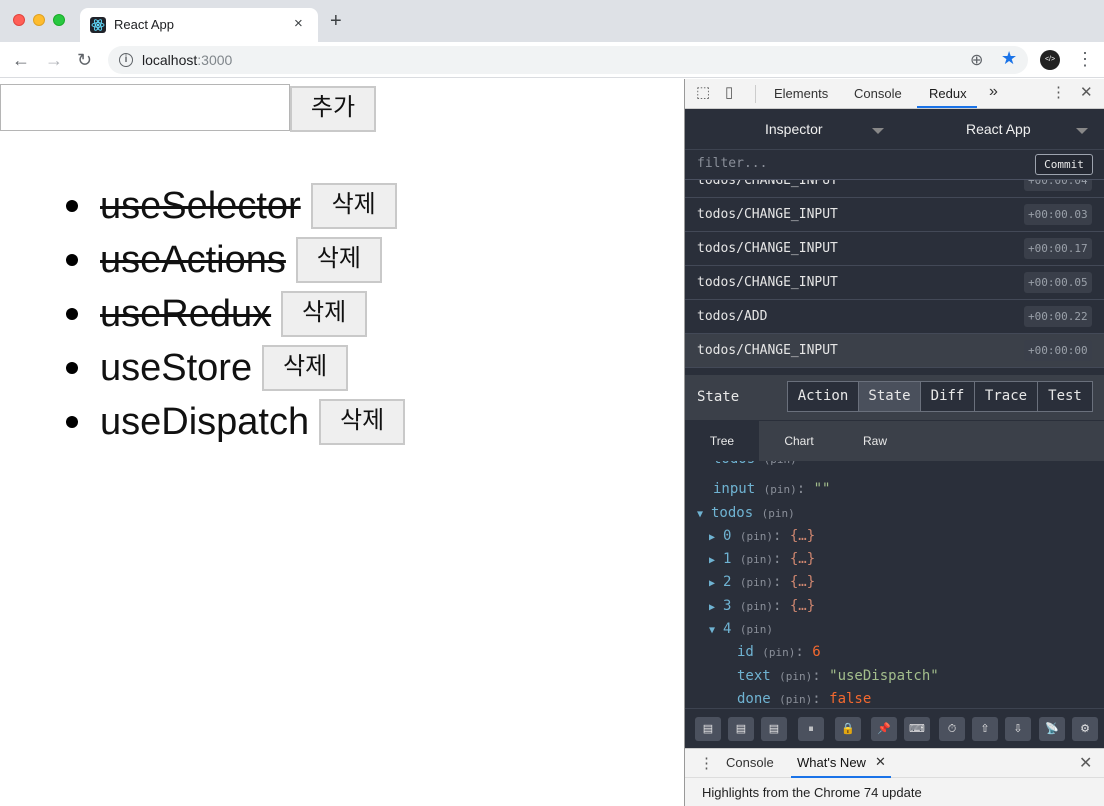 The width and height of the screenshot is (1104, 806). Describe the element at coordinates (811, 729) in the screenshot. I see `pause-icon: ⏸` at that location.